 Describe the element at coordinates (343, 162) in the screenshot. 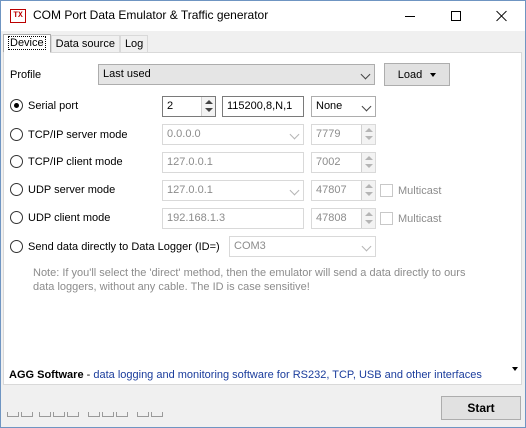

I see `tcp-client-port-spinner: 7002` at that location.